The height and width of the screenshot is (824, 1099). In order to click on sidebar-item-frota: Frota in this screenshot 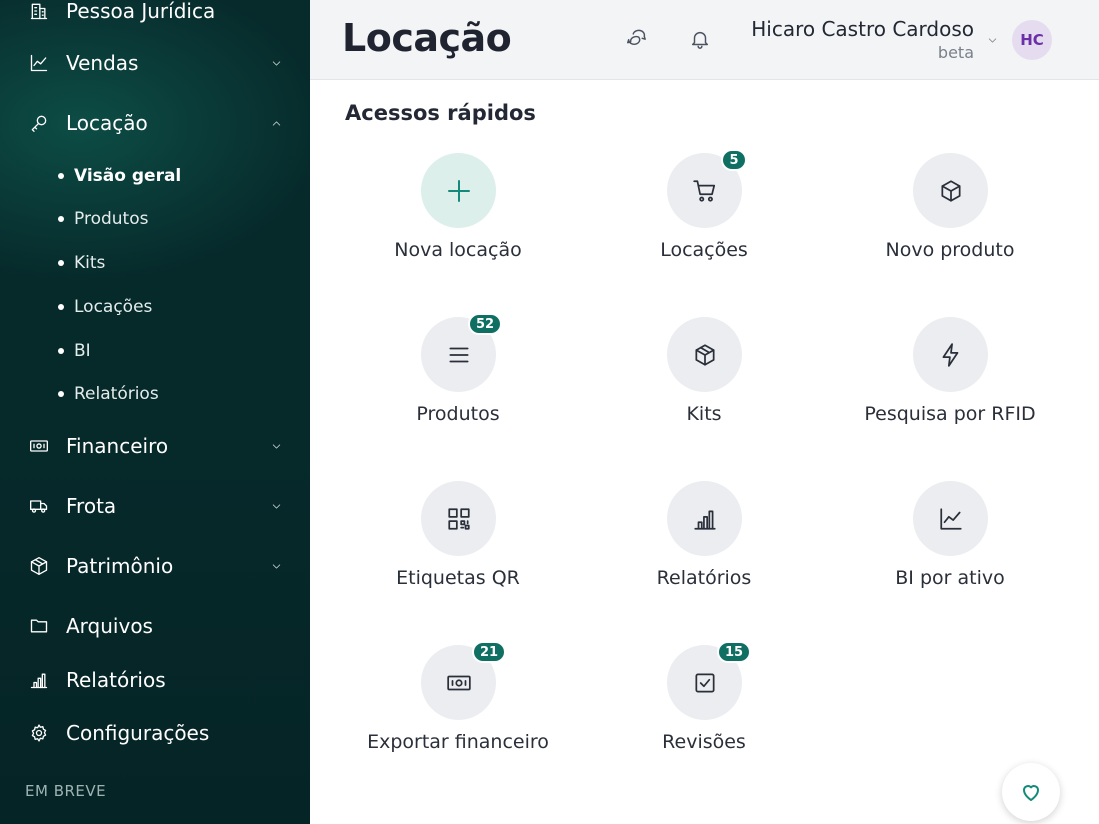, I will do `click(155, 506)`.